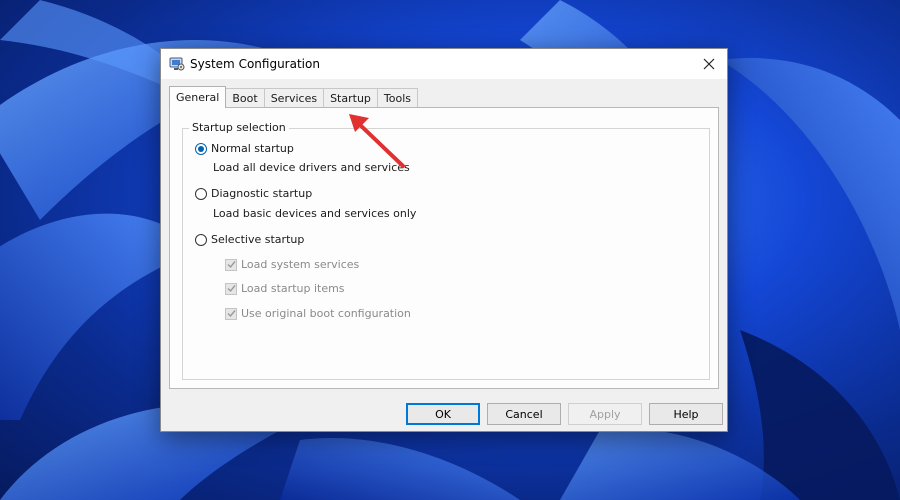 Image resolution: width=900 pixels, height=500 pixels. Describe the element at coordinates (443, 414) in the screenshot. I see `ok-button: OK` at that location.